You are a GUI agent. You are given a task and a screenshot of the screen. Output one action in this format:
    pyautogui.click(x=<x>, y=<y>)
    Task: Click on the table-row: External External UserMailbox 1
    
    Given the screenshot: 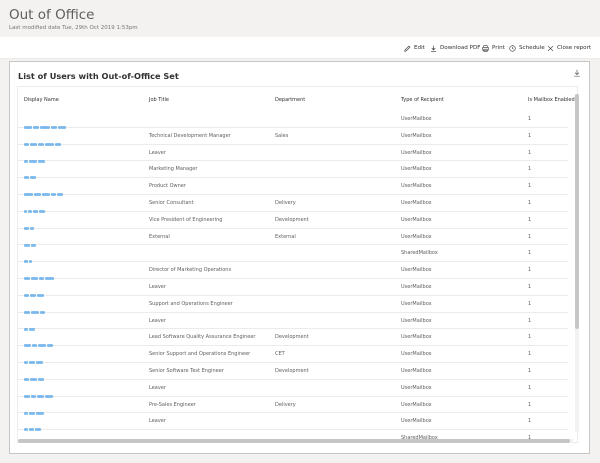 What is the action you would take?
    pyautogui.click(x=293, y=238)
    